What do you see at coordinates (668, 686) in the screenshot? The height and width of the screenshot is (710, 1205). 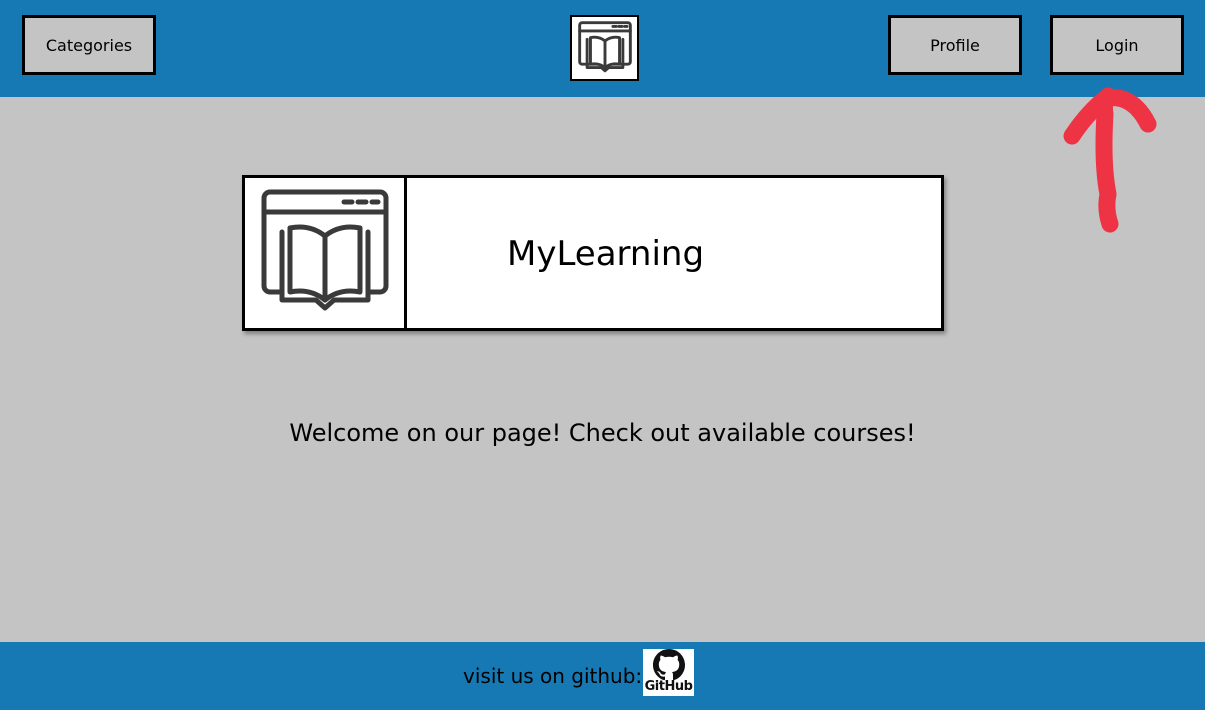 I see `github-label: GitHub` at bounding box center [668, 686].